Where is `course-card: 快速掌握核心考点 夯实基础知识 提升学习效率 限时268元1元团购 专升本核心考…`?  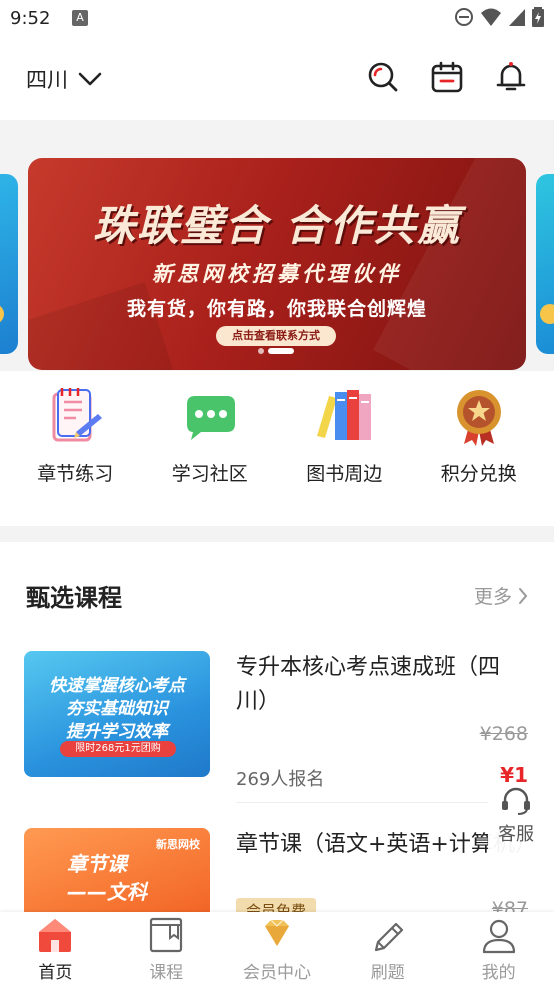 course-card: 快速掌握核心考点 夯实基础知识 提升学习效率 限时268元1元团购 专升本核心考… is located at coordinates (277, 729).